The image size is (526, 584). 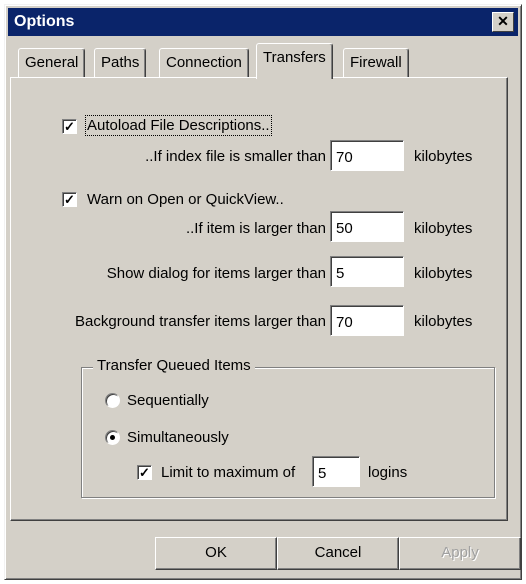 I want to click on index-size-label: ..If index file is smaller than, so click(x=235, y=156).